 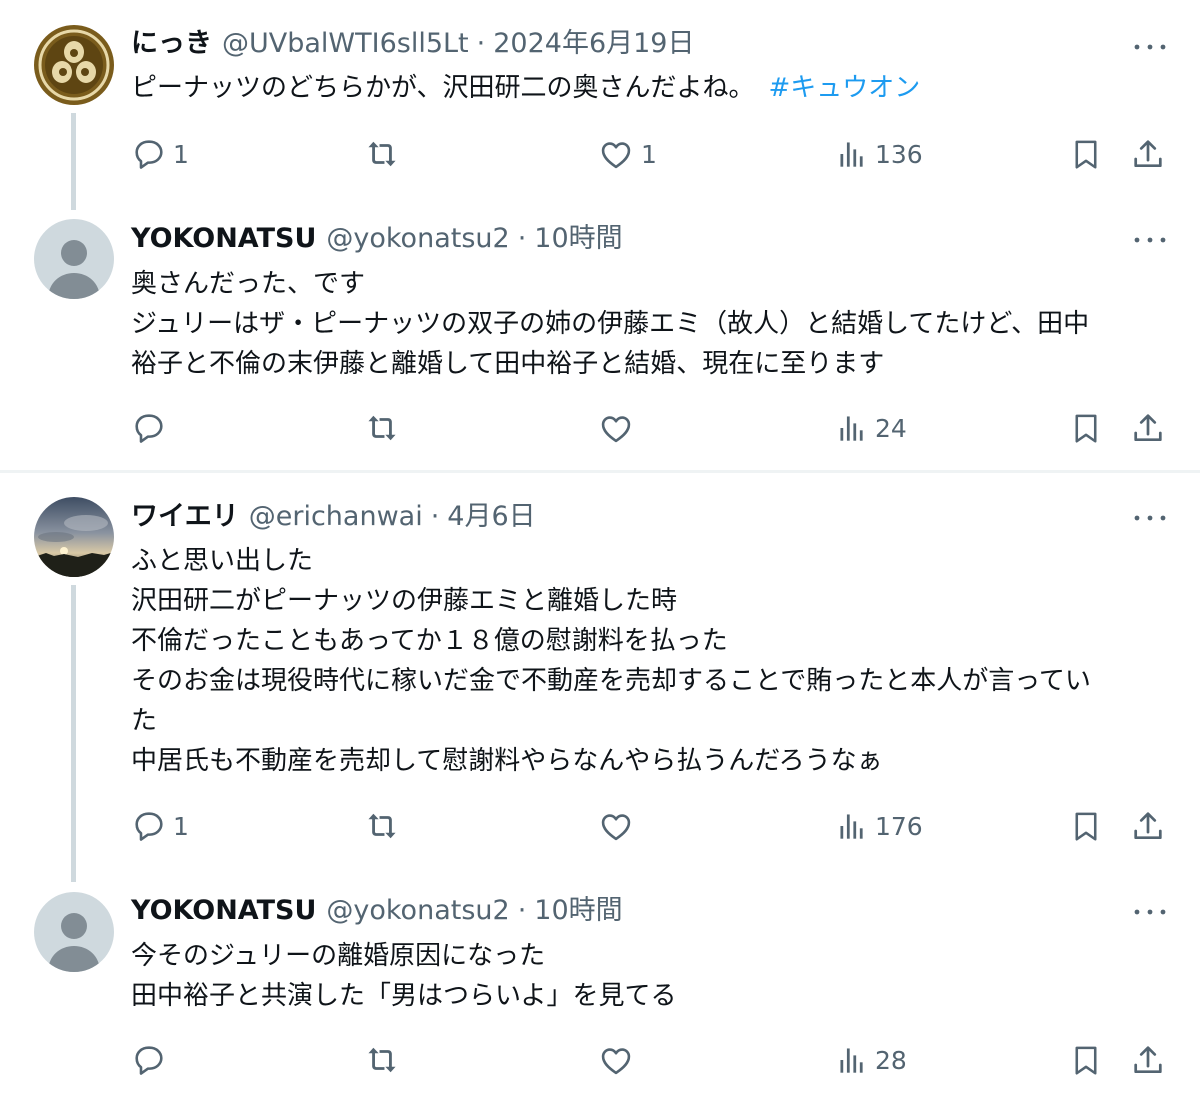 I want to click on default-avatar-icon, so click(x=74, y=932).